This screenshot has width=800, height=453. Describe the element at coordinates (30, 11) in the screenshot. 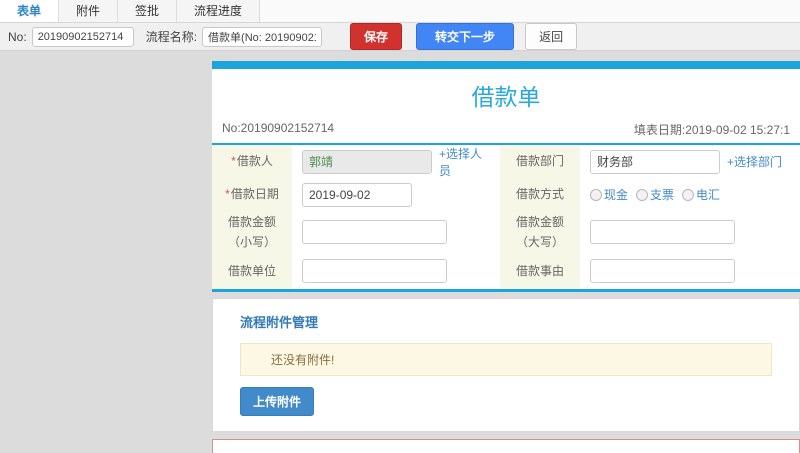

I see `tab-form: 表单` at that location.